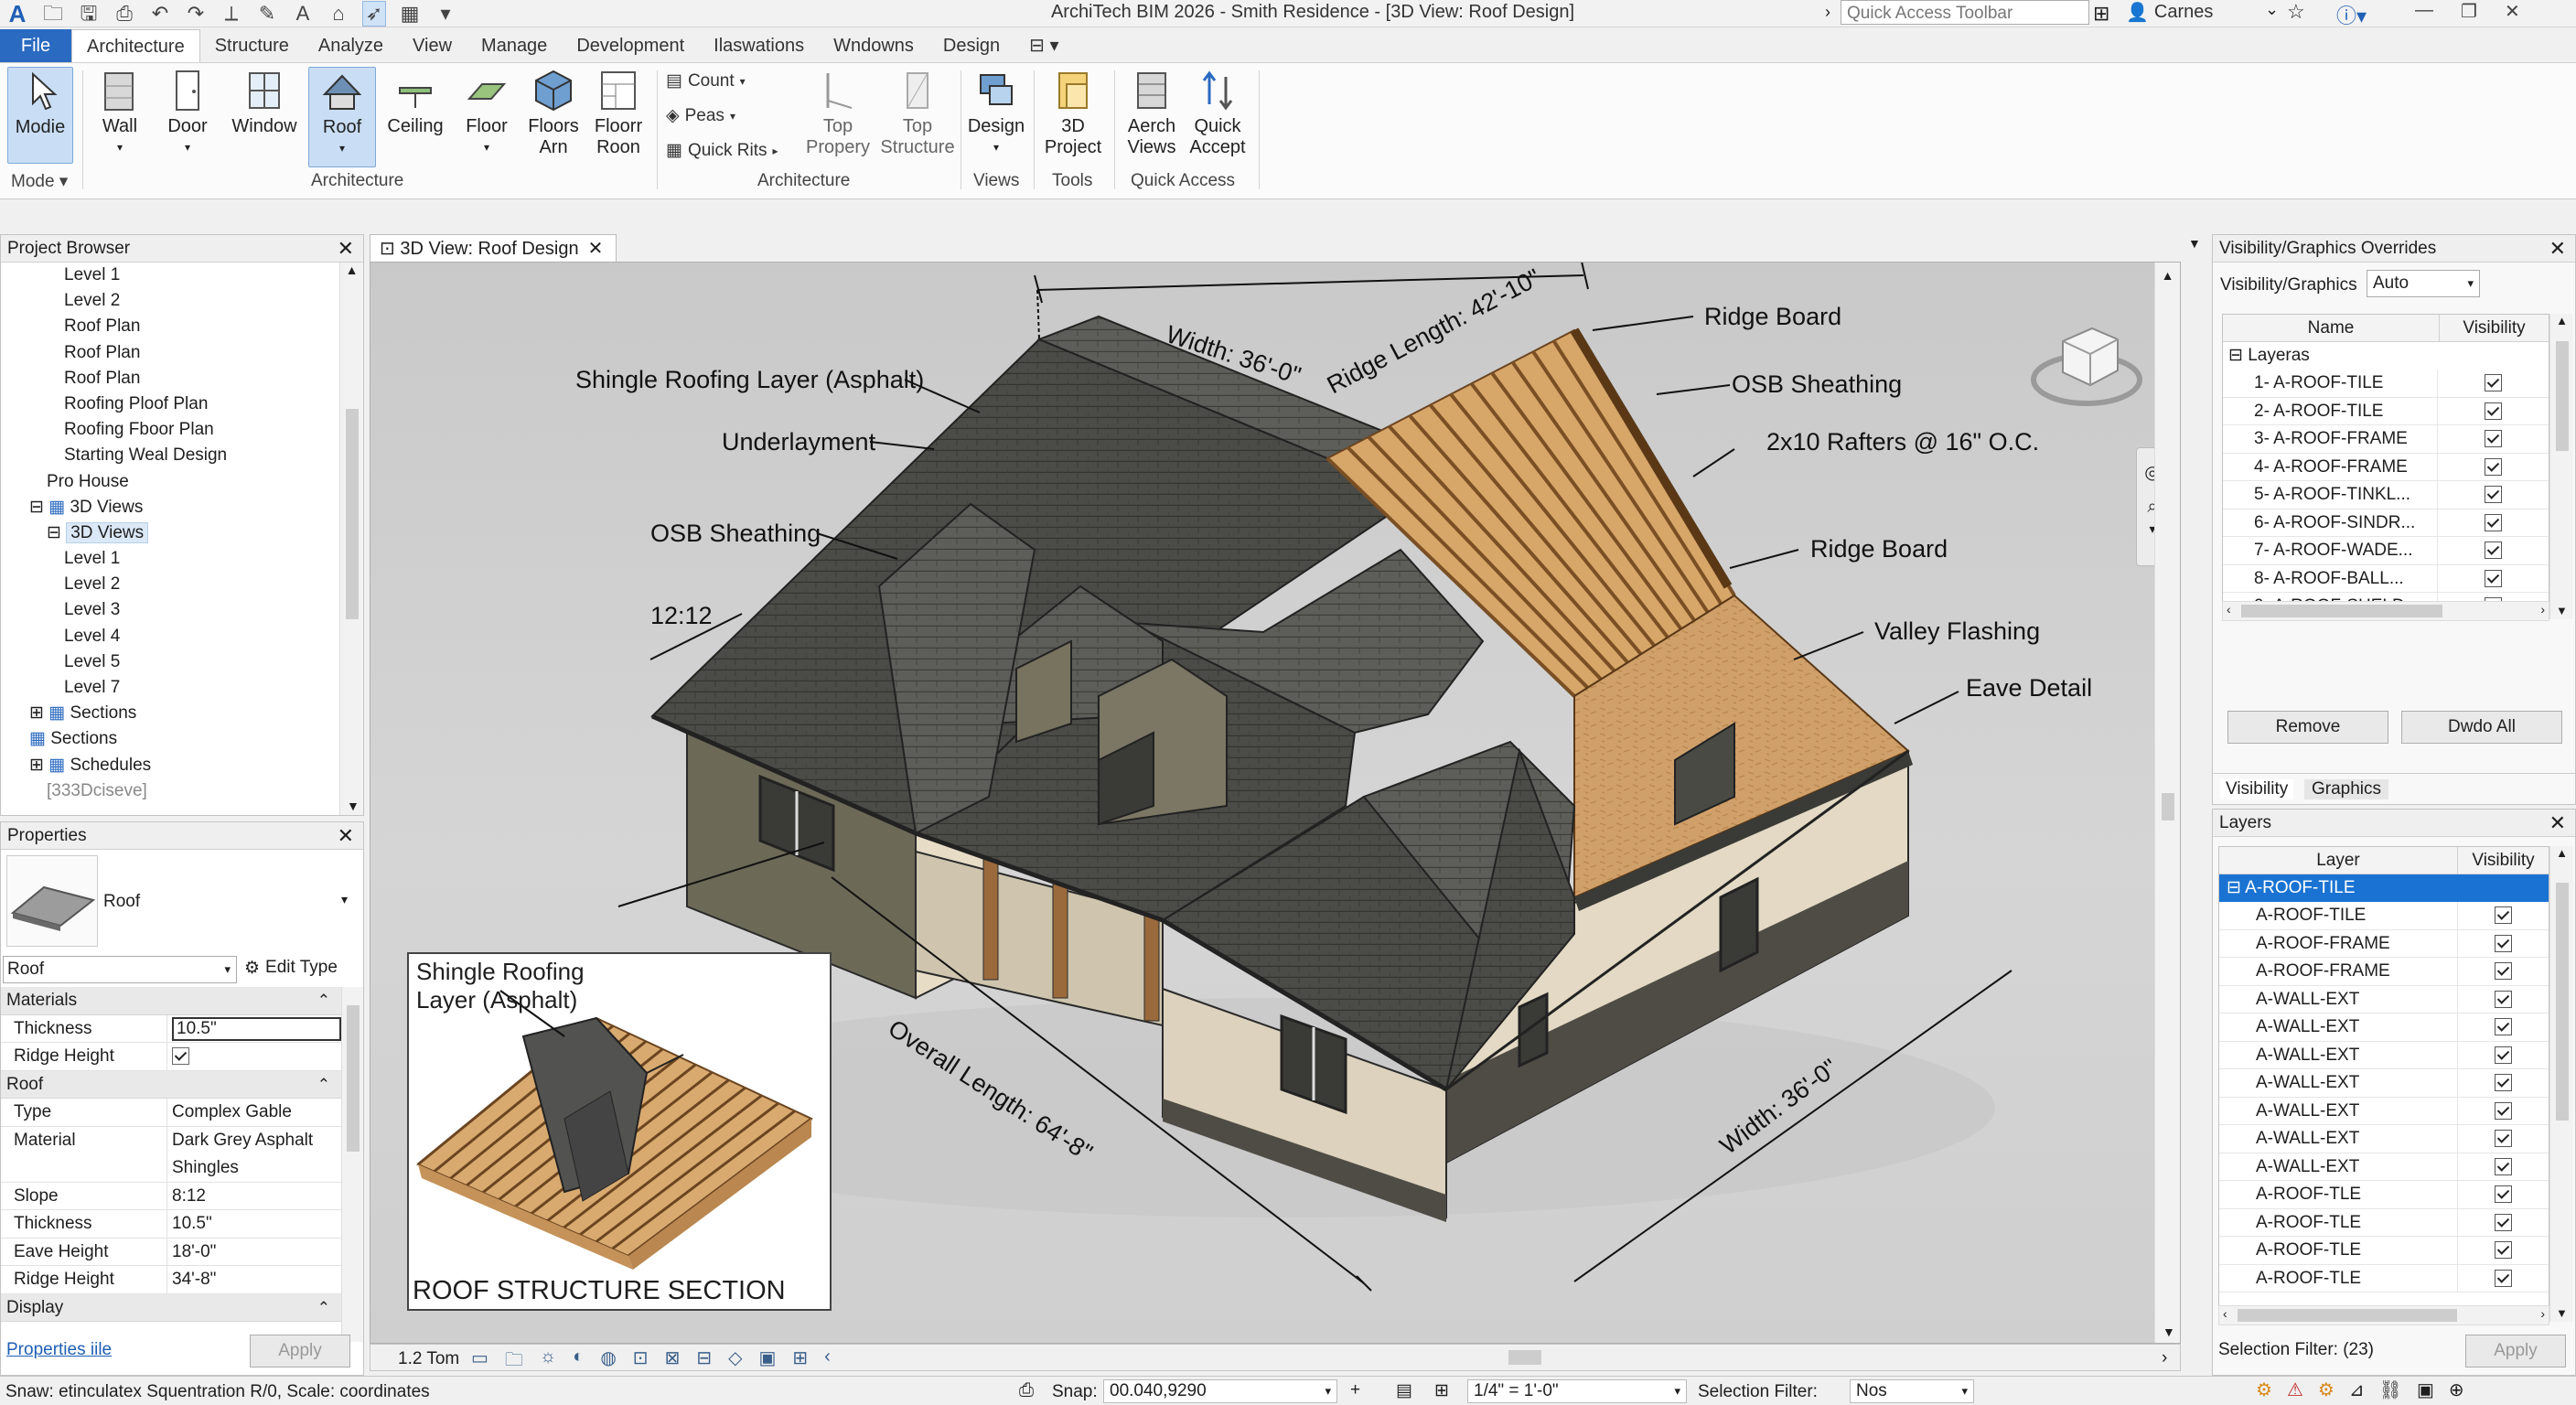 The height and width of the screenshot is (1405, 2576). Describe the element at coordinates (352, 1164) in the screenshot. I see `properties-scrollbar` at that location.